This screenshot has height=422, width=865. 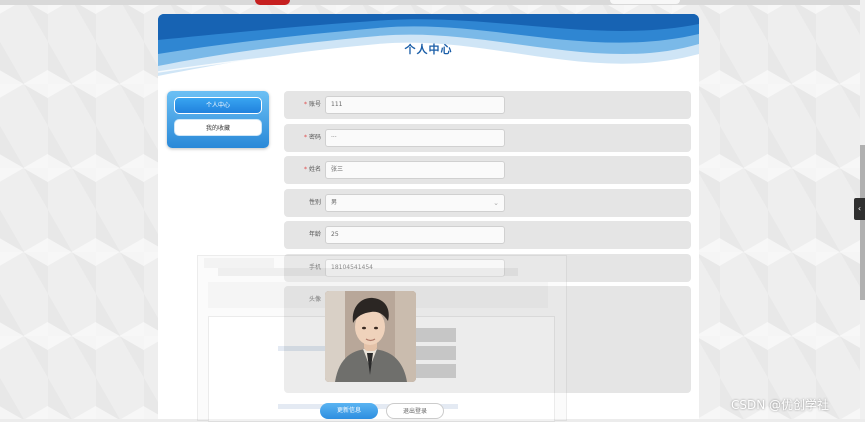 I want to click on top-banner-strip, so click(x=432, y=2).